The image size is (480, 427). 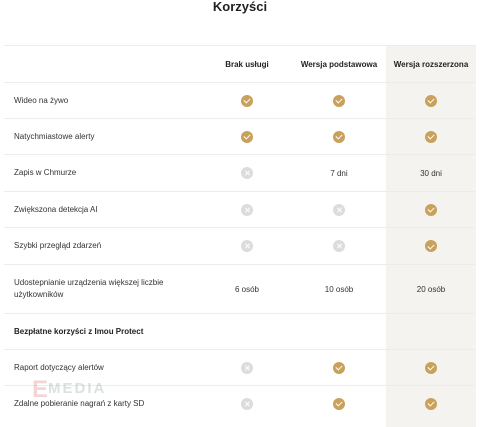 What do you see at coordinates (339, 64) in the screenshot?
I see `column-header-basic: Wersja podstawowa` at bounding box center [339, 64].